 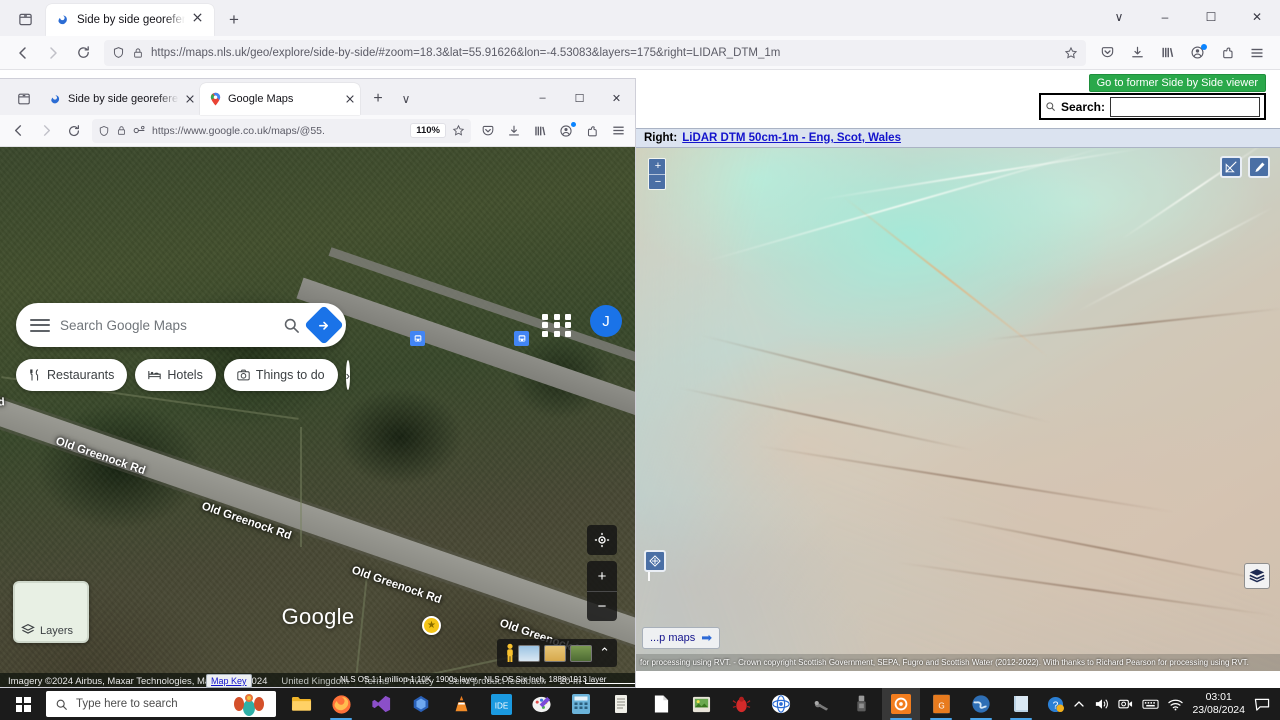 What do you see at coordinates (1165, 17) in the screenshot?
I see `minimize-button: –` at bounding box center [1165, 17].